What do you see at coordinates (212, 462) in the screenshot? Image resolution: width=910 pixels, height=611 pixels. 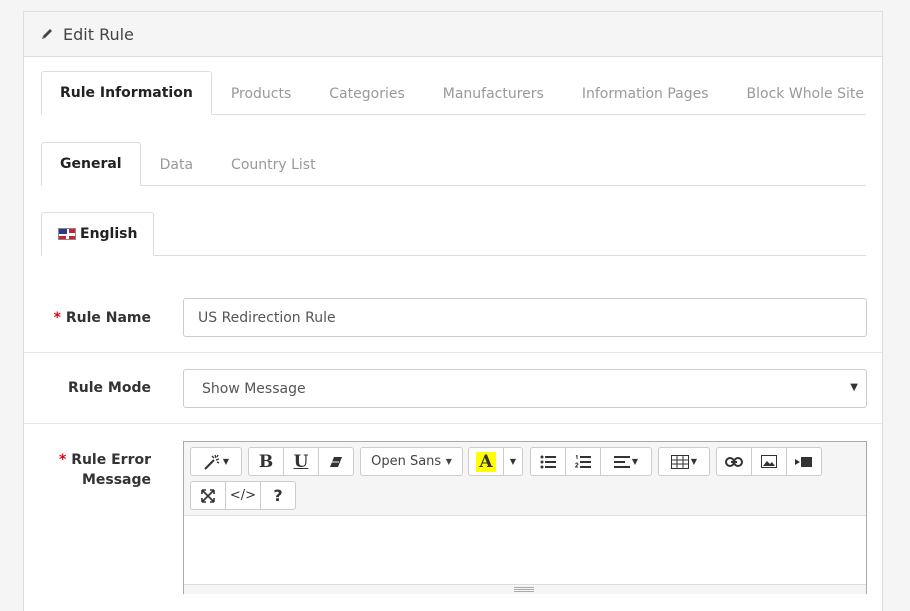 I see `magic-wand-icon` at bounding box center [212, 462].